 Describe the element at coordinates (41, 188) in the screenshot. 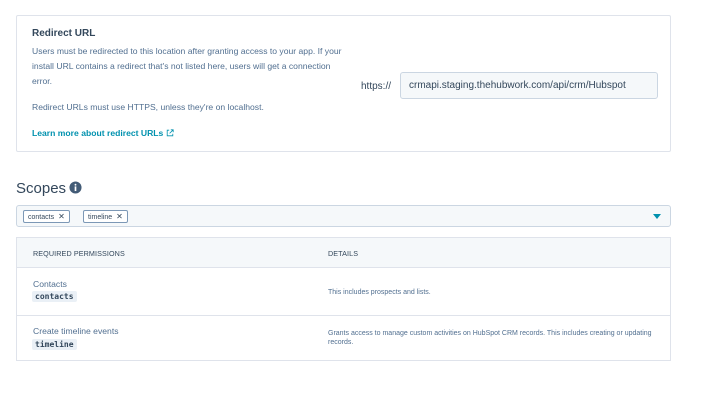

I see `scopes-heading: Scopes` at that location.